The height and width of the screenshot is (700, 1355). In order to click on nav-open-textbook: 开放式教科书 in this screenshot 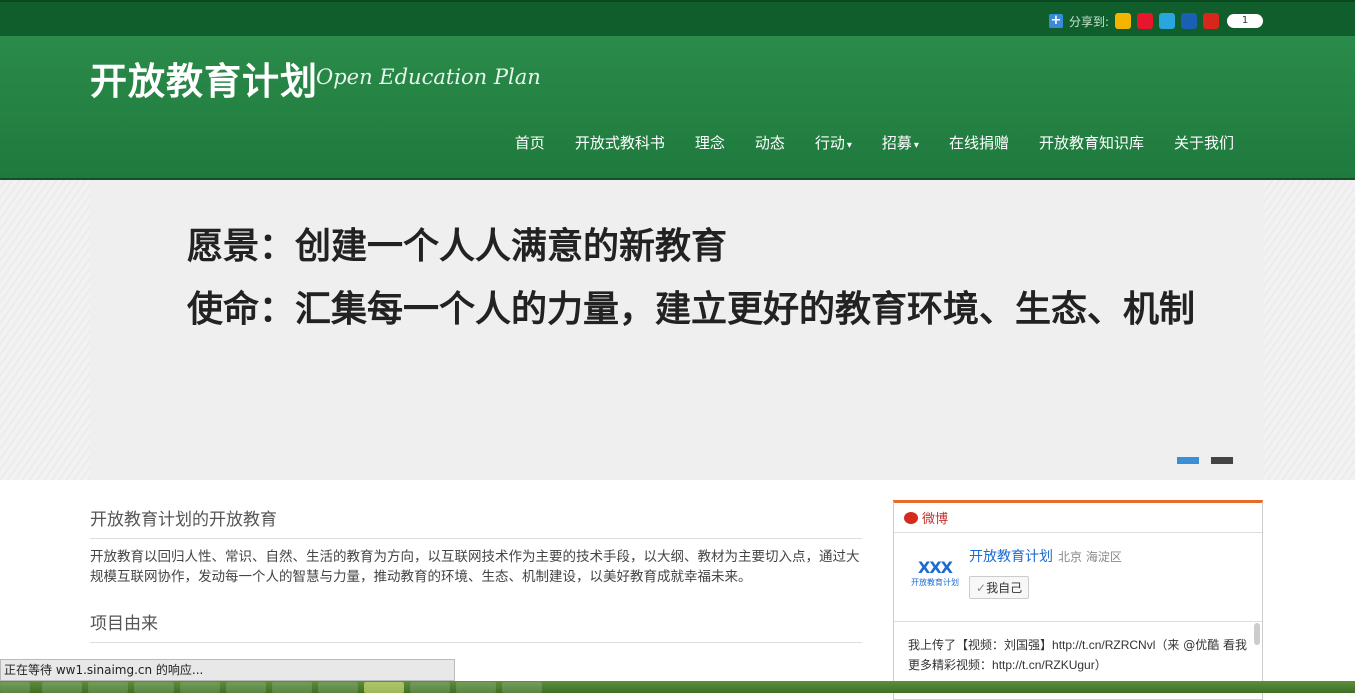, I will do `click(620, 142)`.